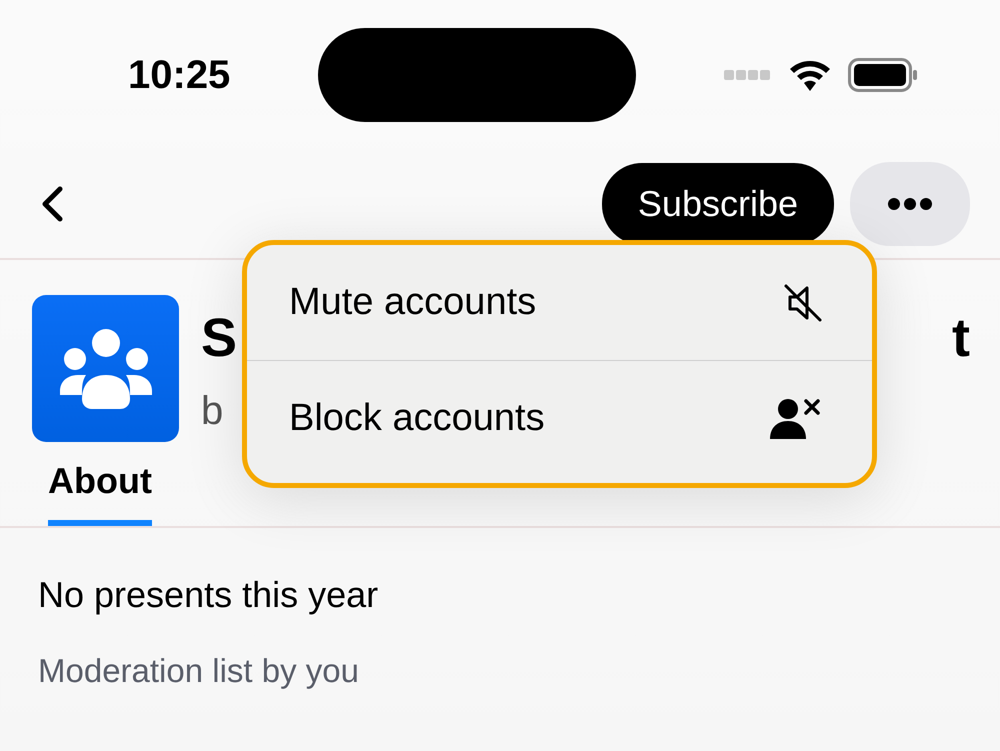  Describe the element at coordinates (803, 303) in the screenshot. I see `mute-icon` at that location.